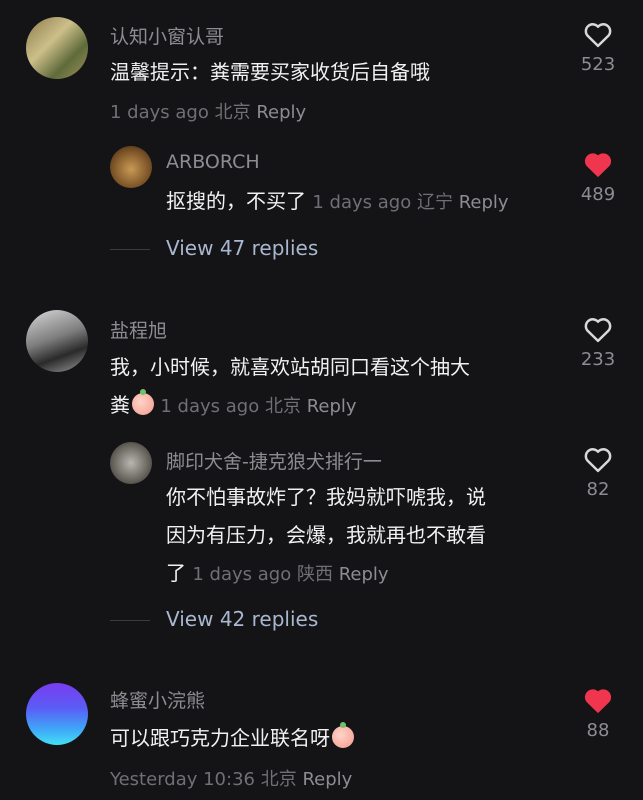 The height and width of the screenshot is (800, 643). I want to click on reply-text: 了, so click(176, 573).